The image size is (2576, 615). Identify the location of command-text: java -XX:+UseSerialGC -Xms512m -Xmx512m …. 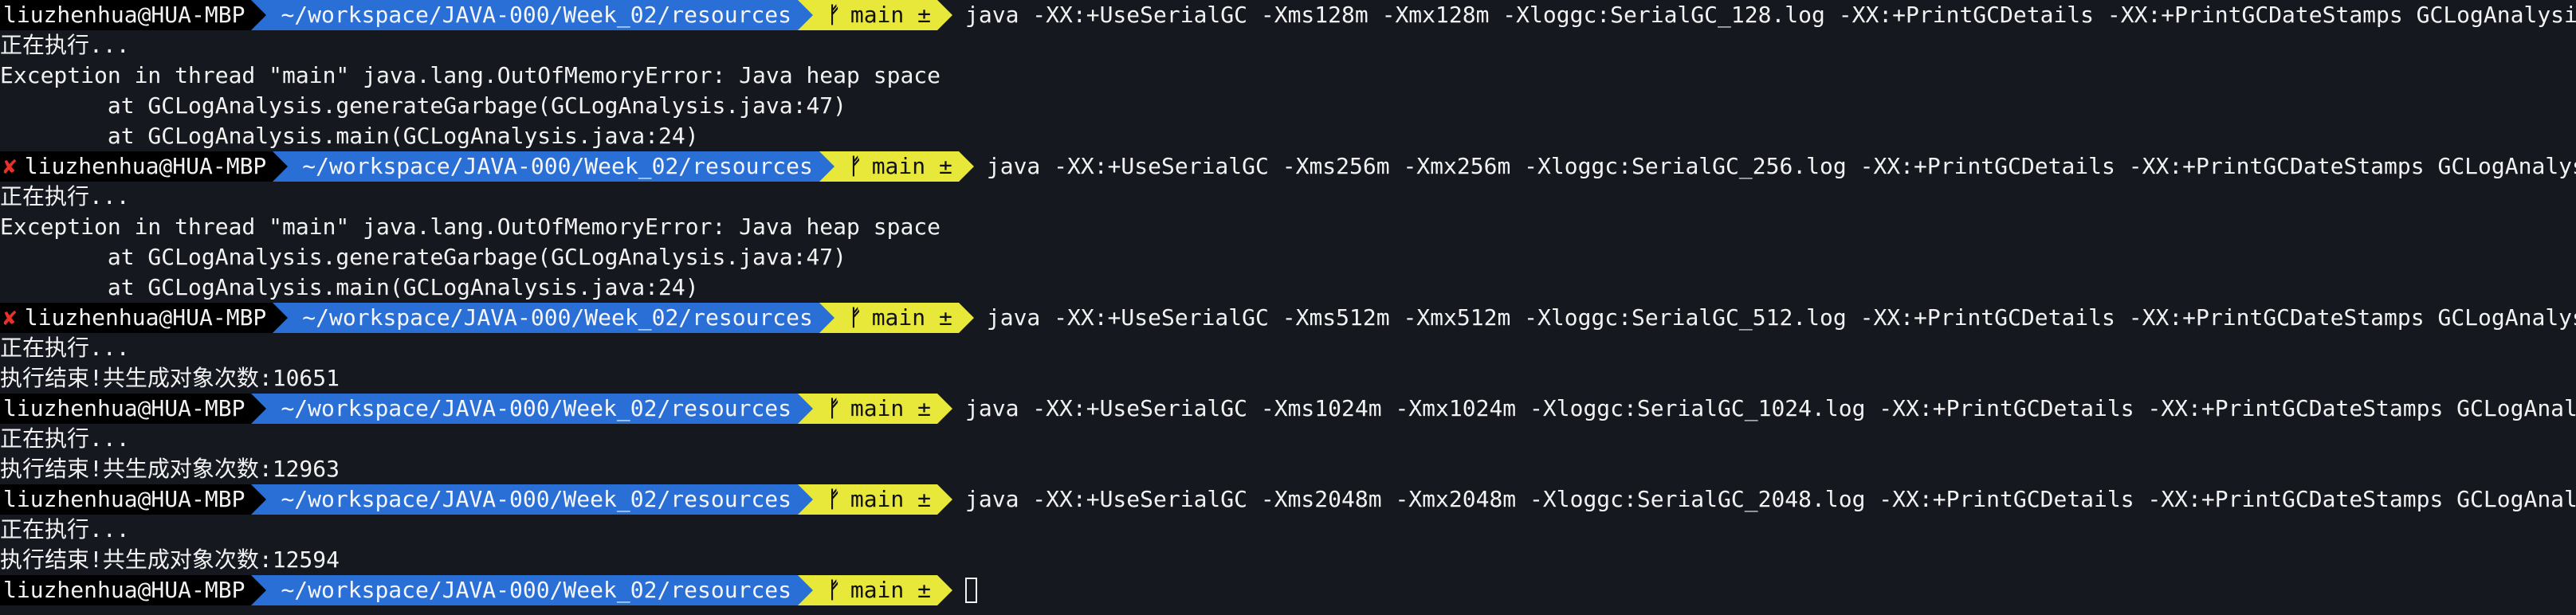
(1781, 318).